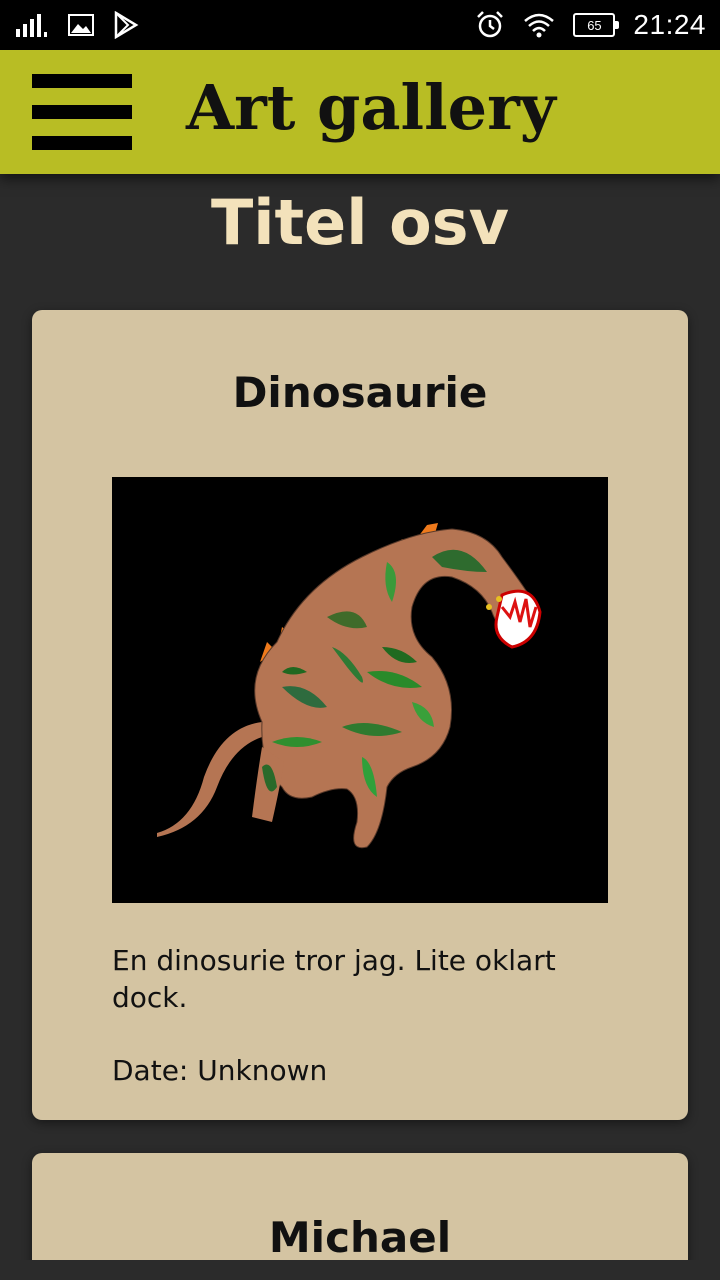 The image size is (720, 1280). Describe the element at coordinates (360, 1270) in the screenshot. I see `bottom-edge` at that location.